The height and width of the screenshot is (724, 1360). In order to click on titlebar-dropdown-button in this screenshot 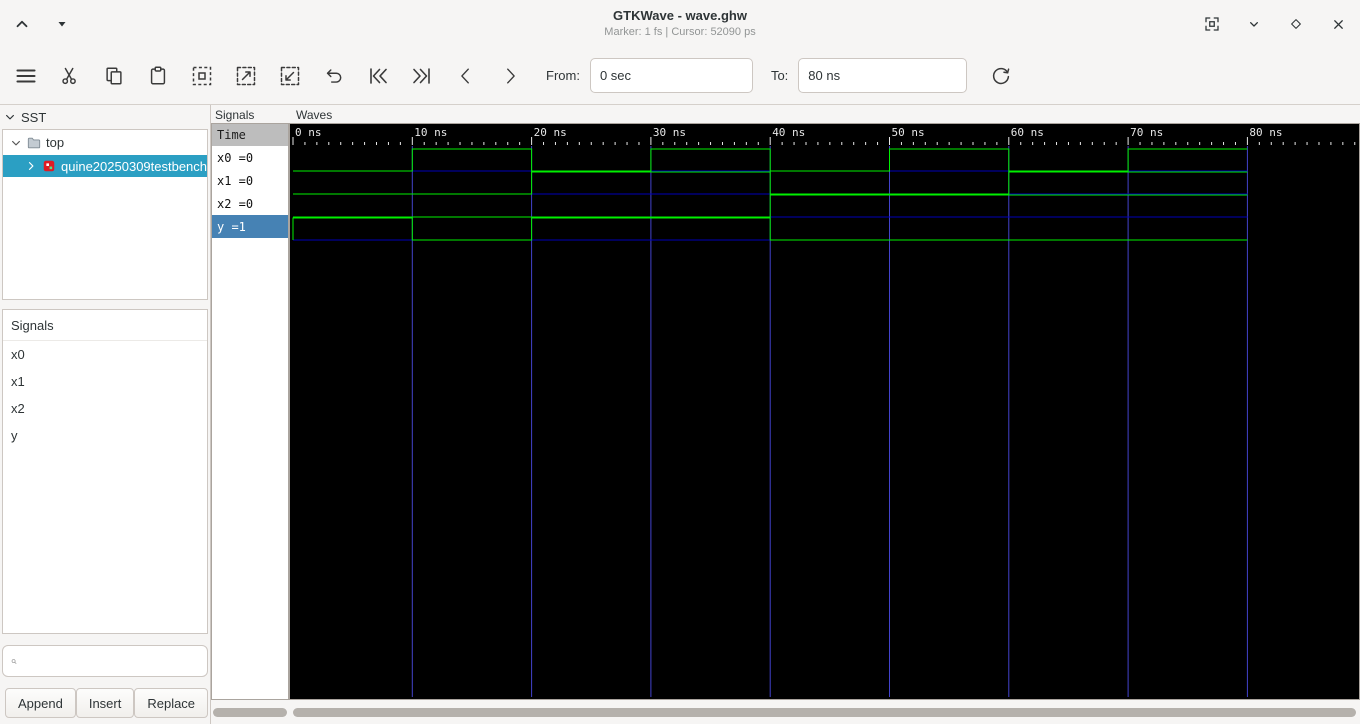, I will do `click(62, 24)`.